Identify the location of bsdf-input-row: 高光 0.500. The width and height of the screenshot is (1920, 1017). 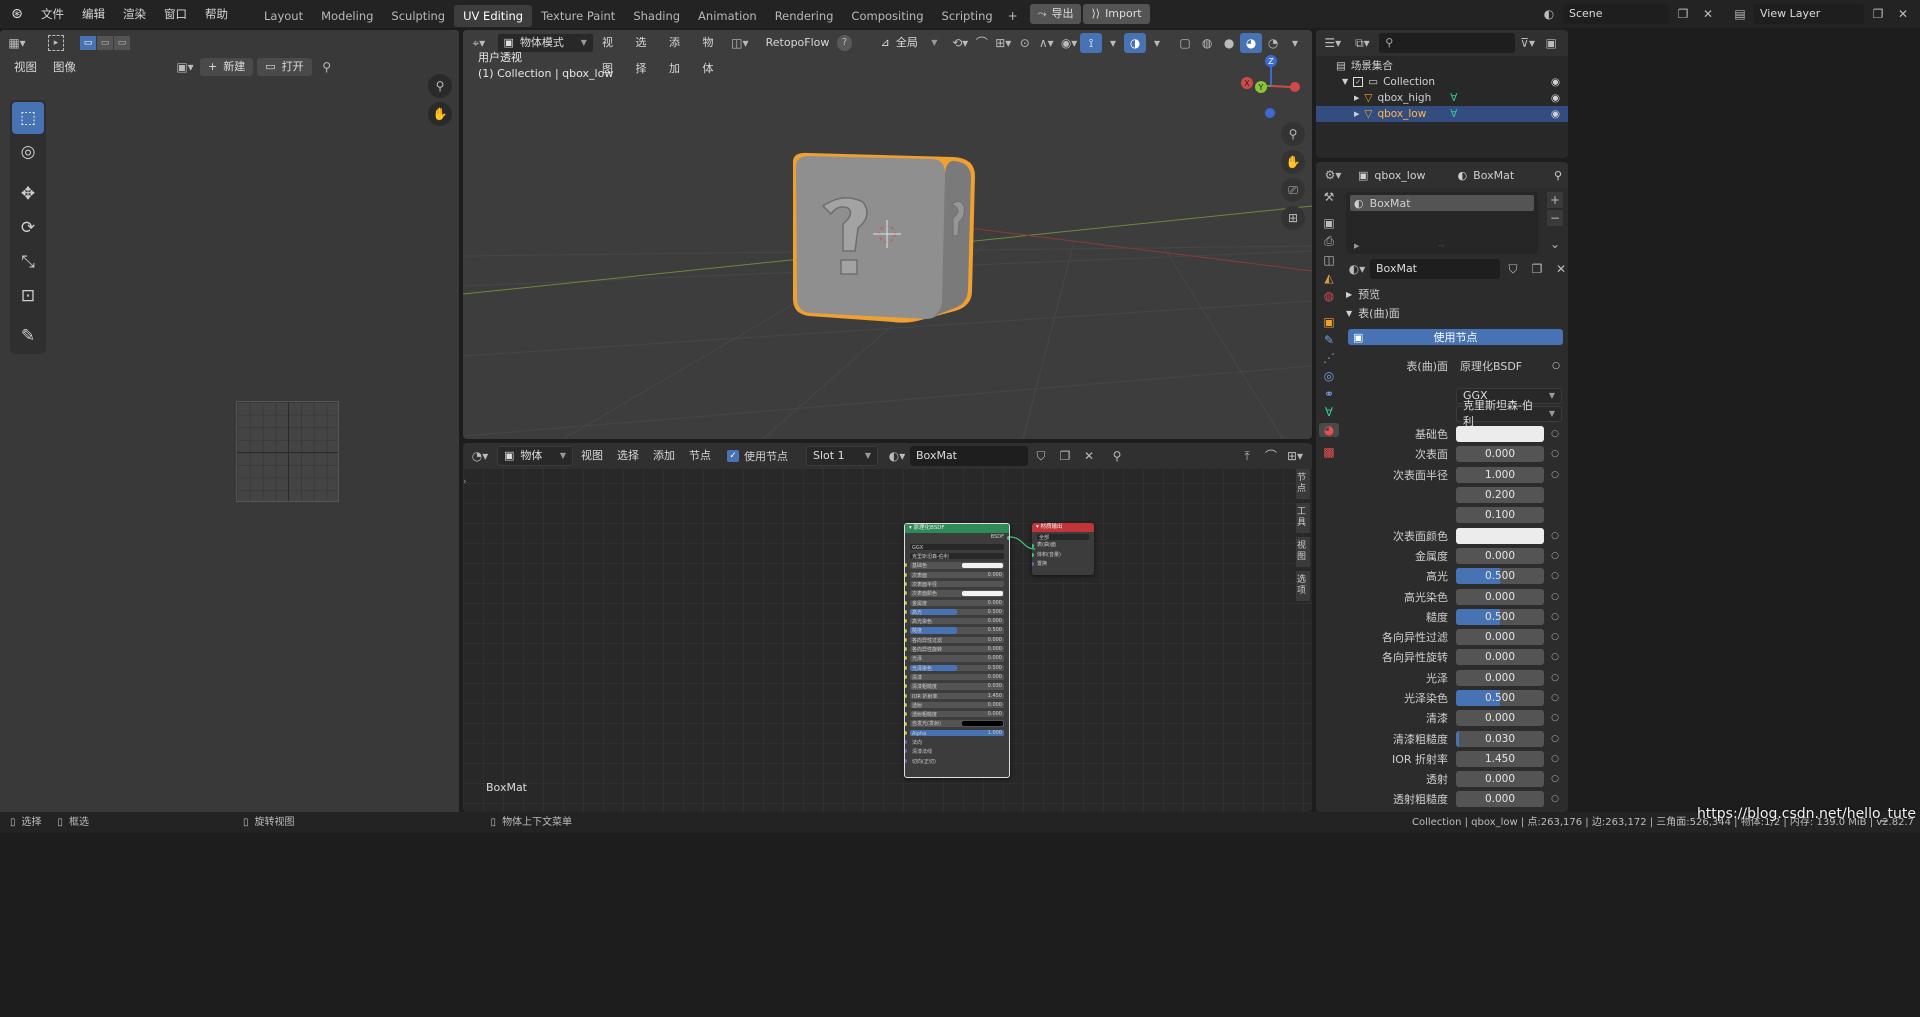
(957, 611).